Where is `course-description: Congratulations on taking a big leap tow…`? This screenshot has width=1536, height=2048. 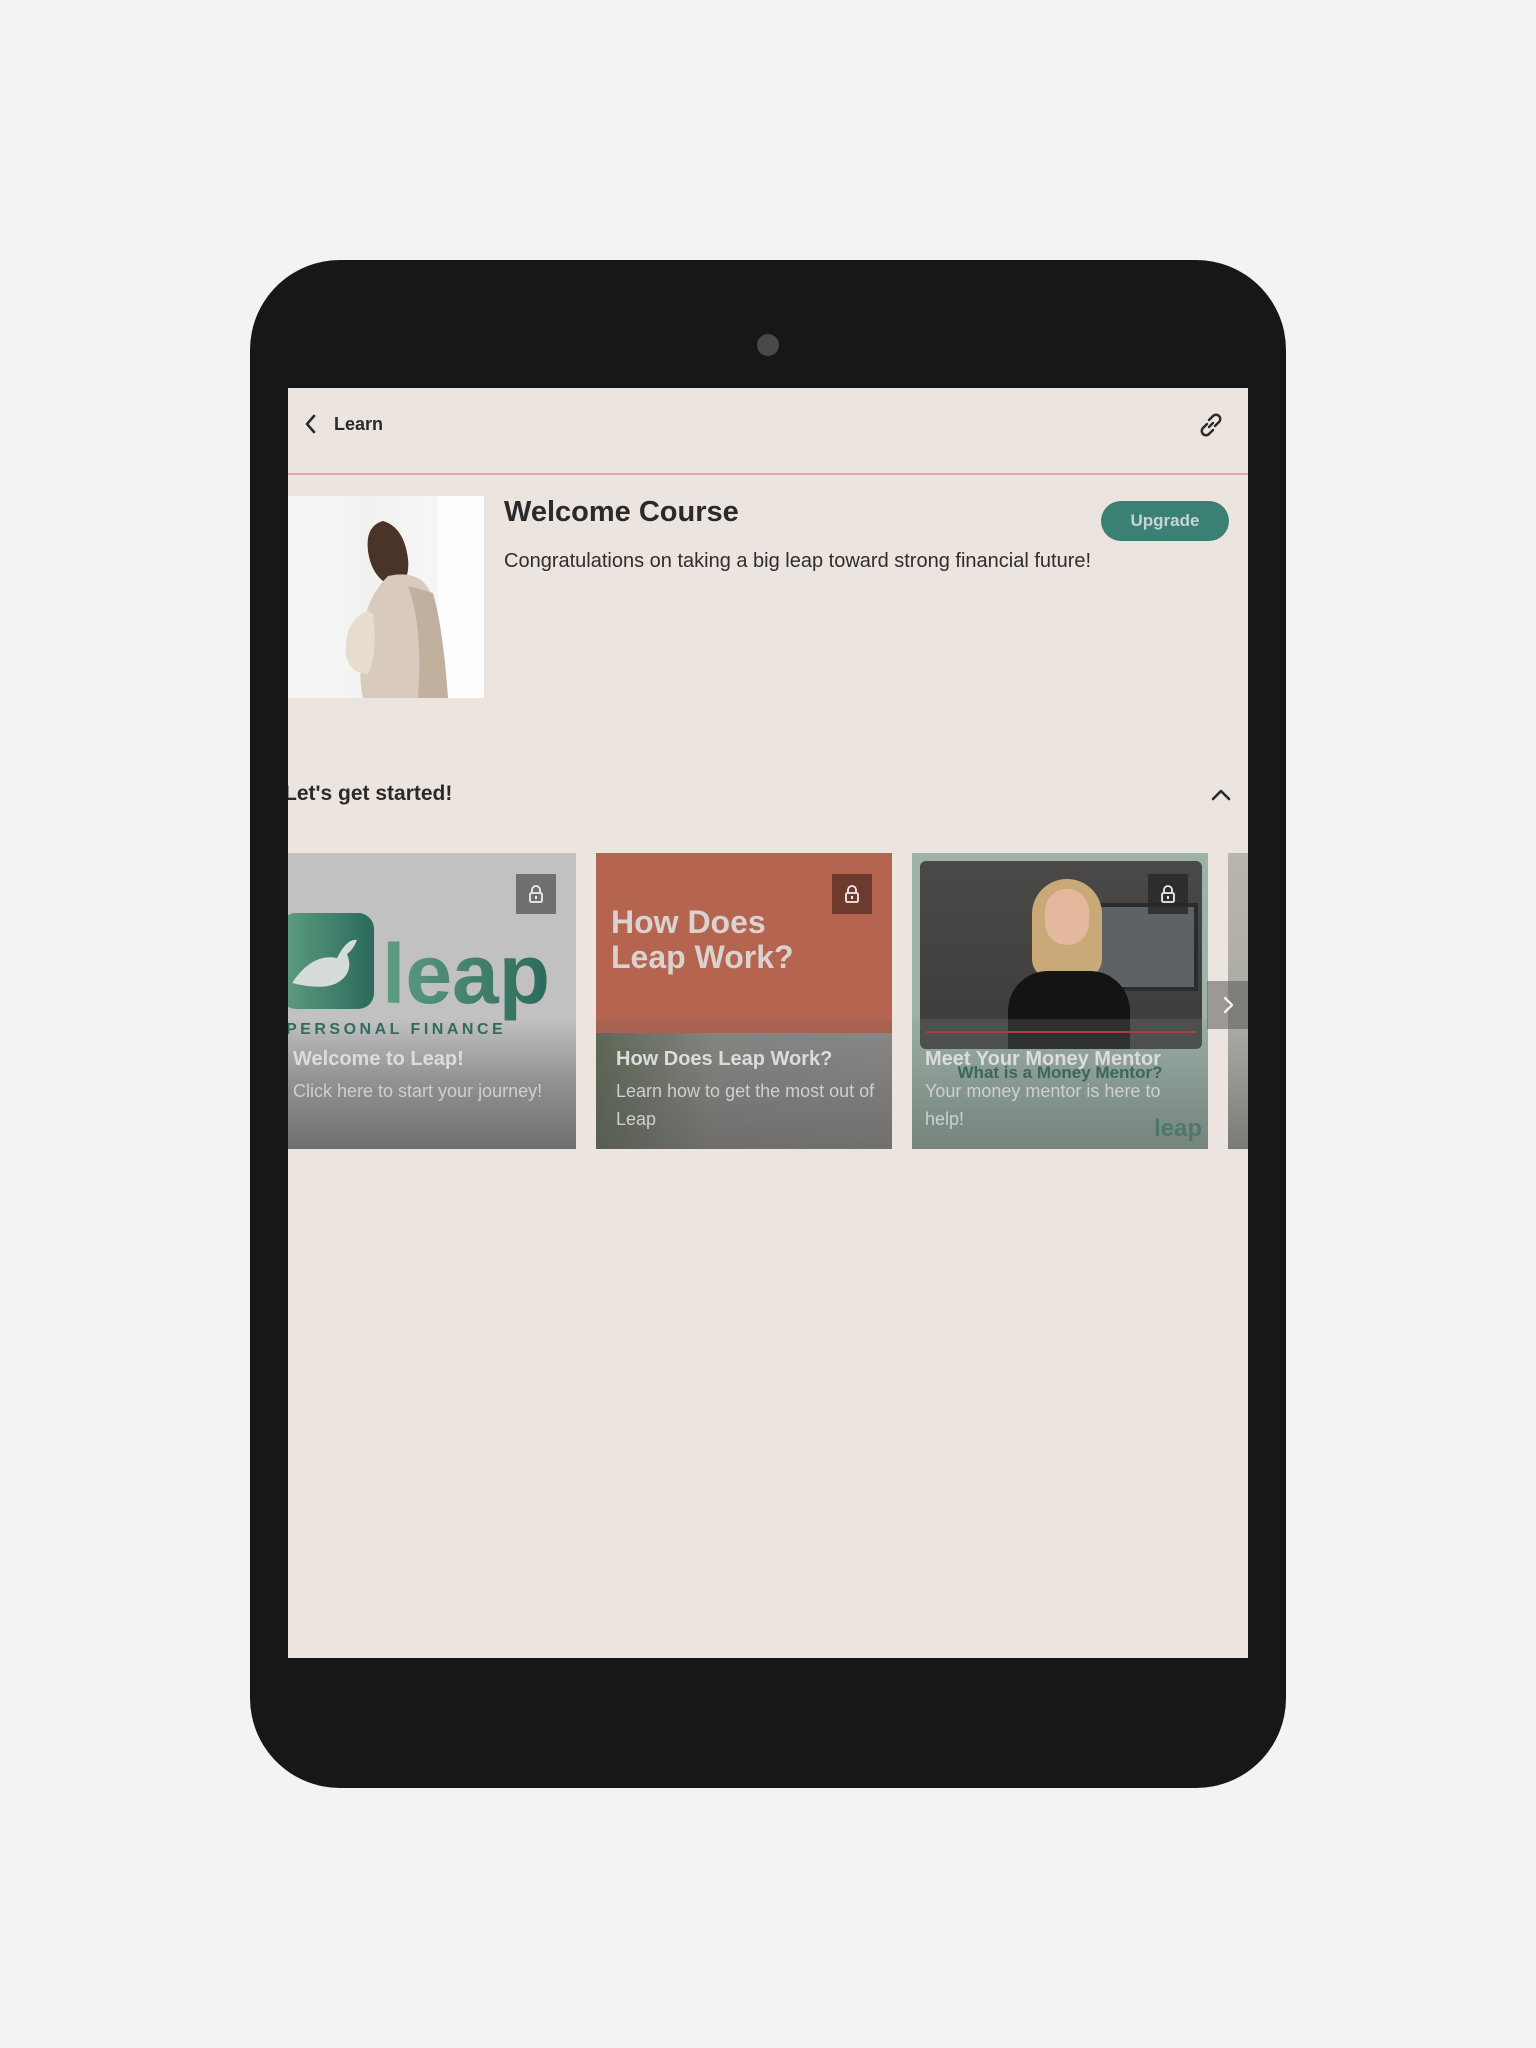
course-description: Congratulations on taking a big leap tow… is located at coordinates (798, 561).